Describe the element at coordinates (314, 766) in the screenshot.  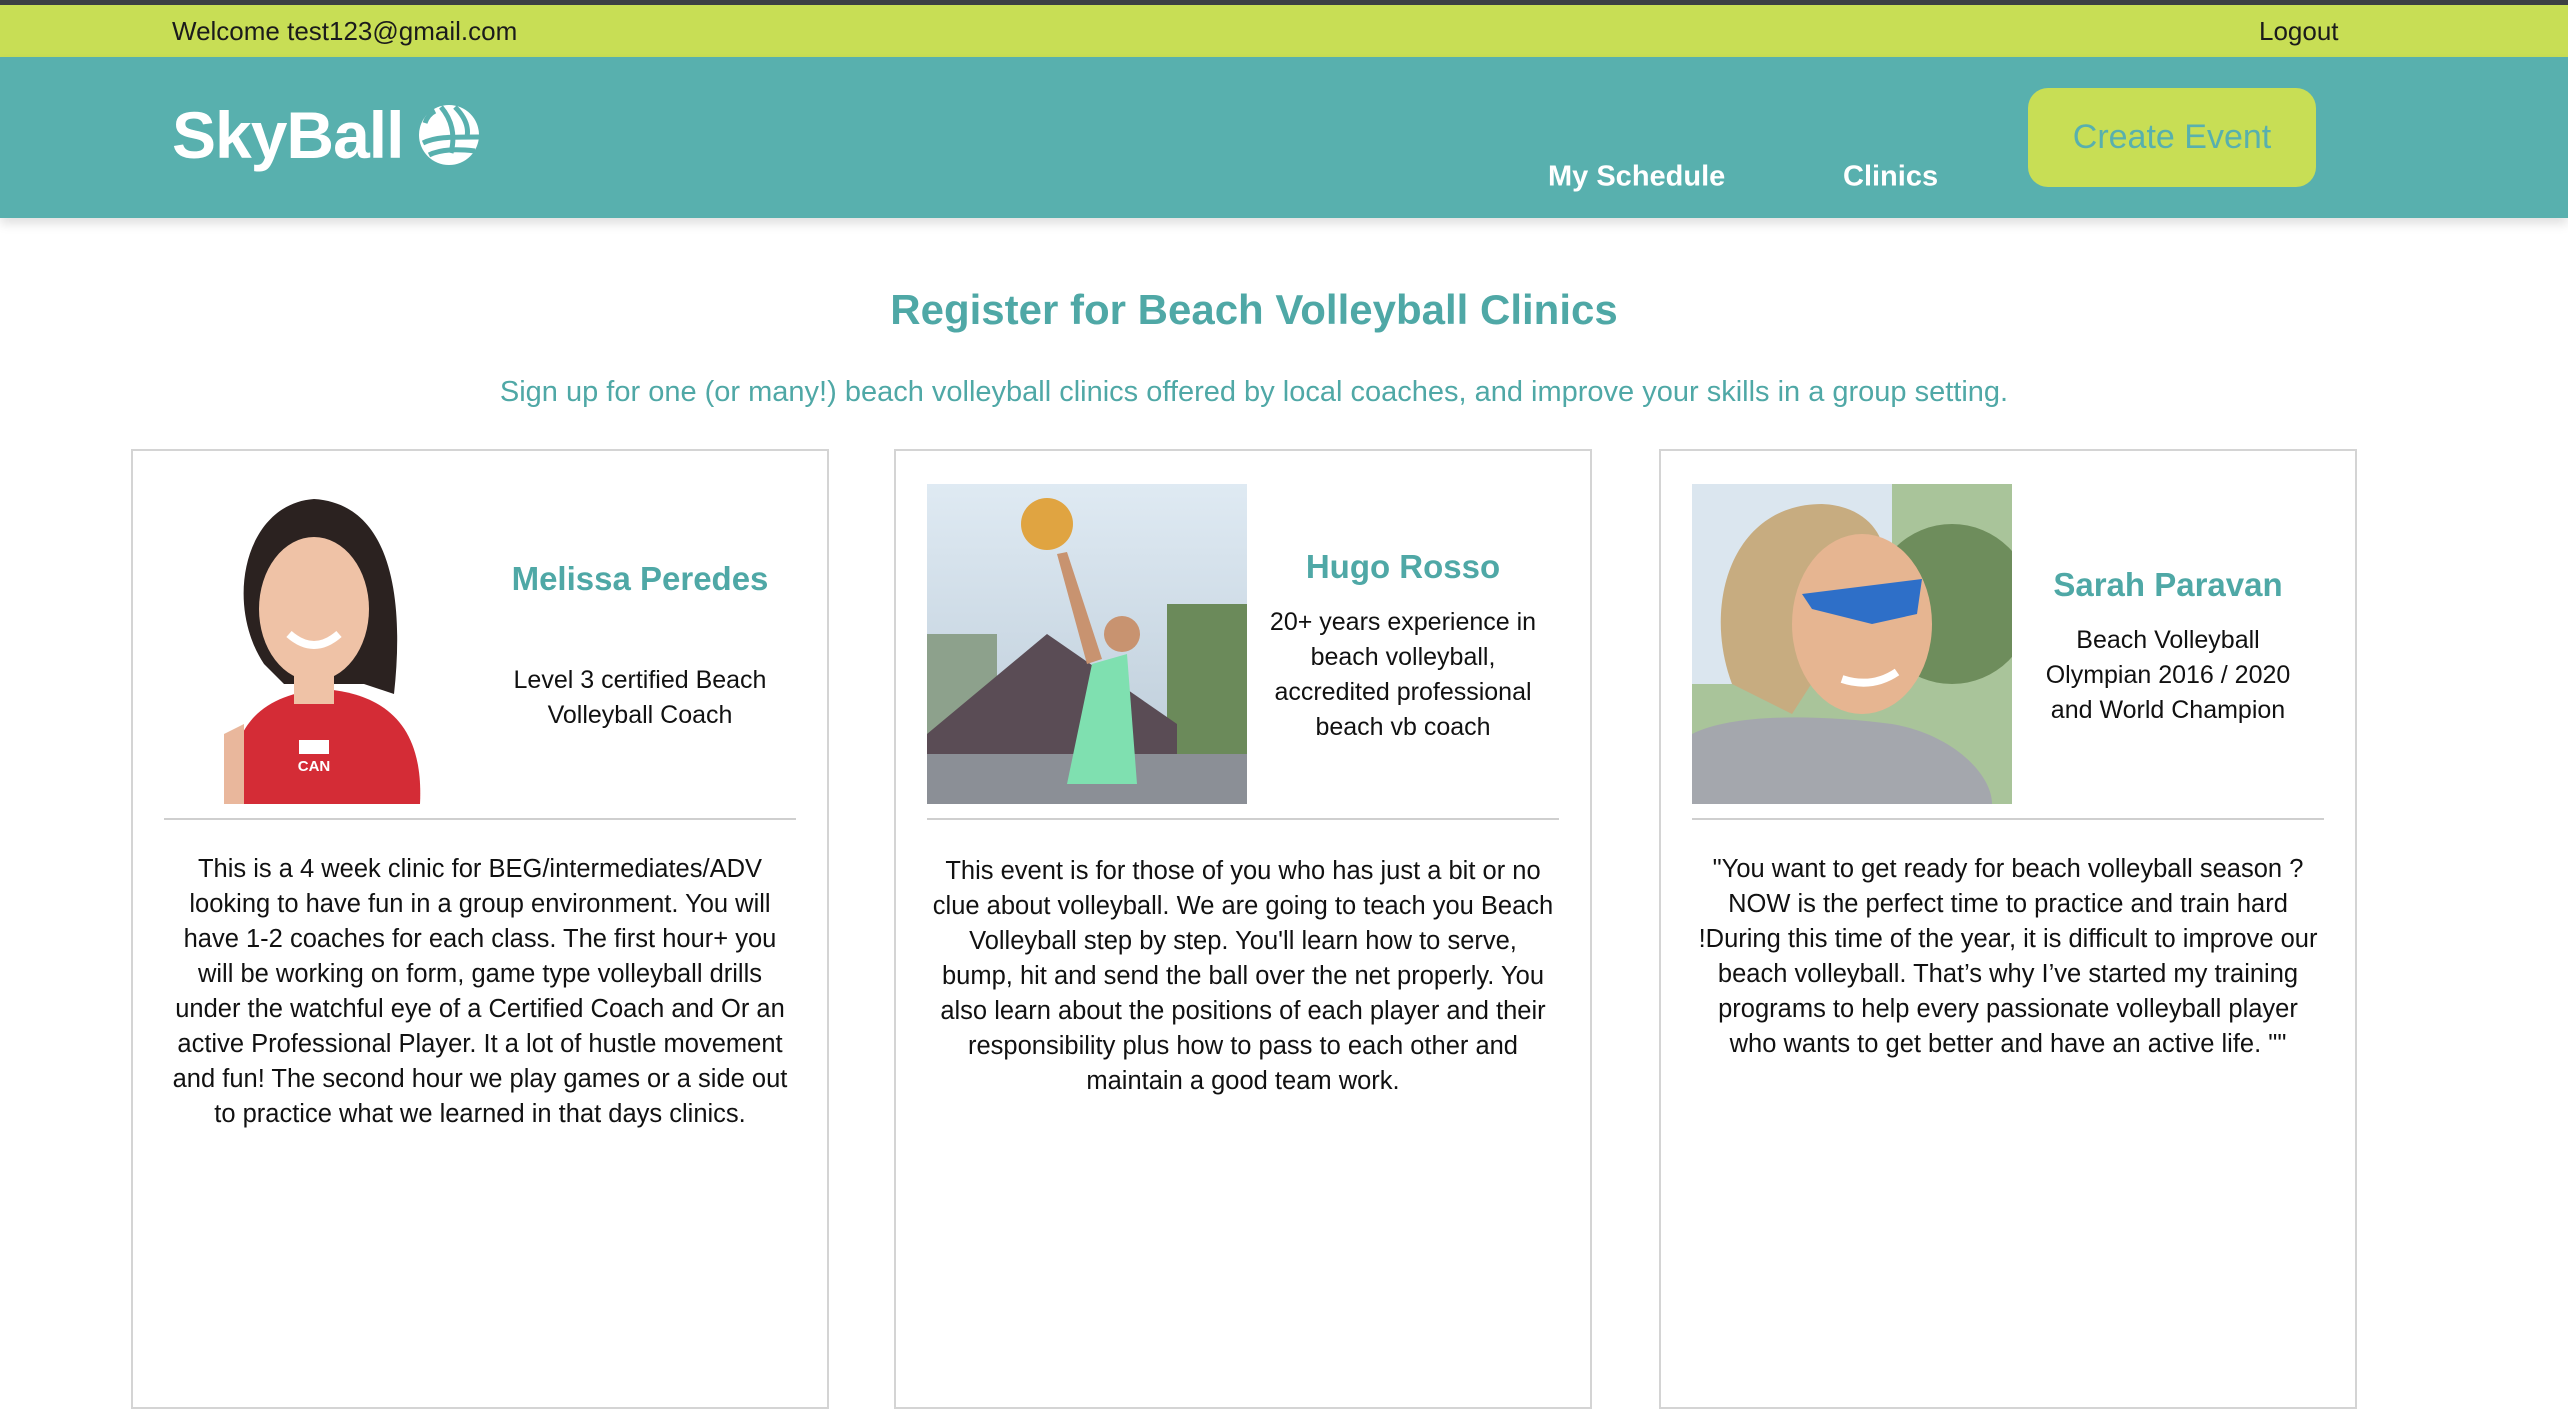
I see `shirt-text: CAN` at that location.